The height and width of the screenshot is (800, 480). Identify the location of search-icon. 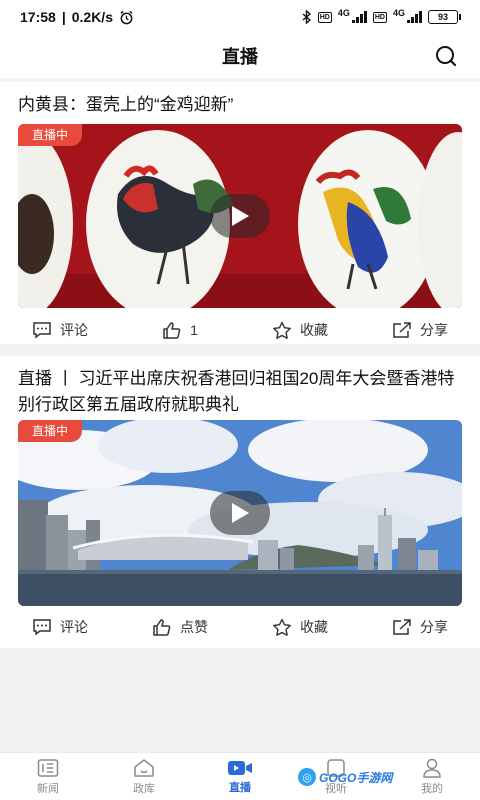
(446, 56).